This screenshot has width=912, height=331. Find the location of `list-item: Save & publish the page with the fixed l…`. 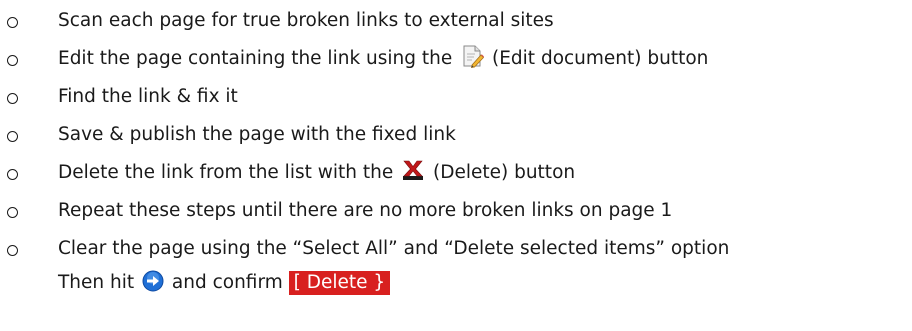

list-item: Save & publish the page with the fixed l… is located at coordinates (456, 135).